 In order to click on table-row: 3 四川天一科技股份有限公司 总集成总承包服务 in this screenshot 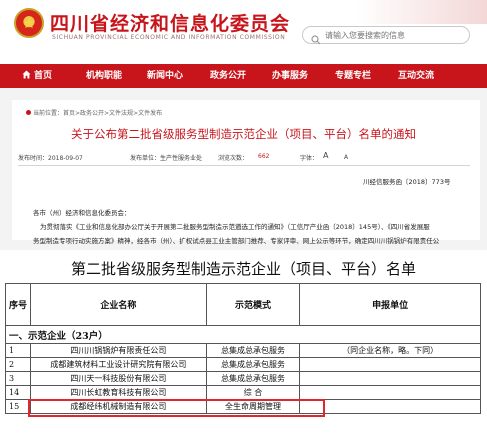, I will do `click(242, 378)`.